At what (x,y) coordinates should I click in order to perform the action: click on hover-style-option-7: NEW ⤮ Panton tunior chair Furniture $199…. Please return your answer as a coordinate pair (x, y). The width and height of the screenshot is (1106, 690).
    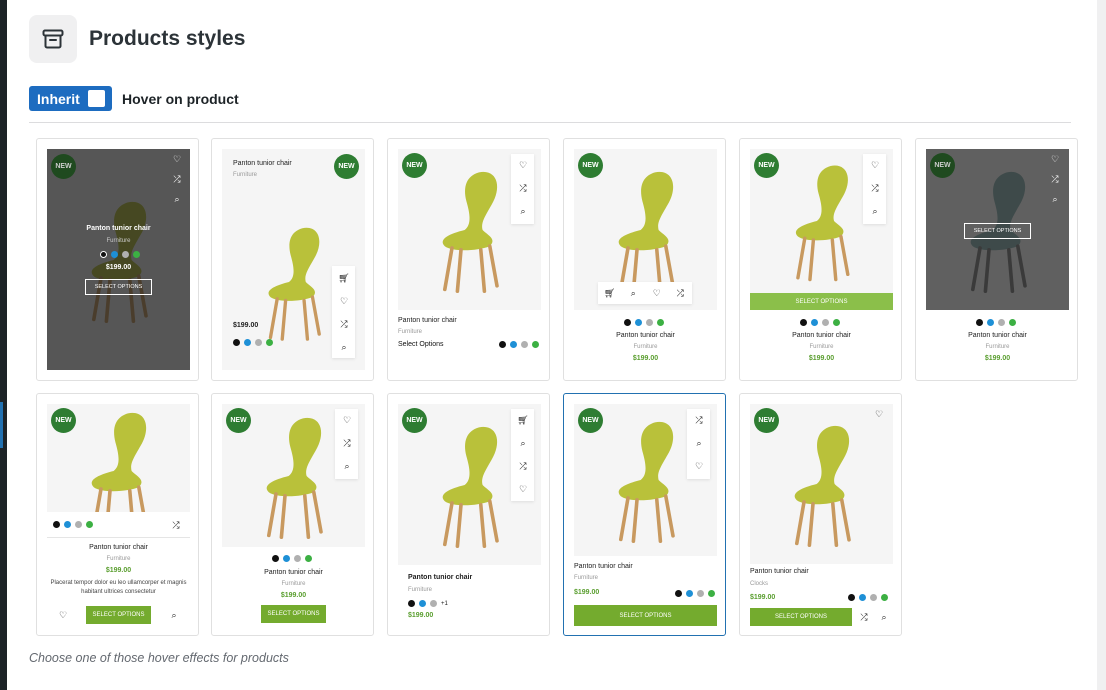
    Looking at the image, I should click on (117, 514).